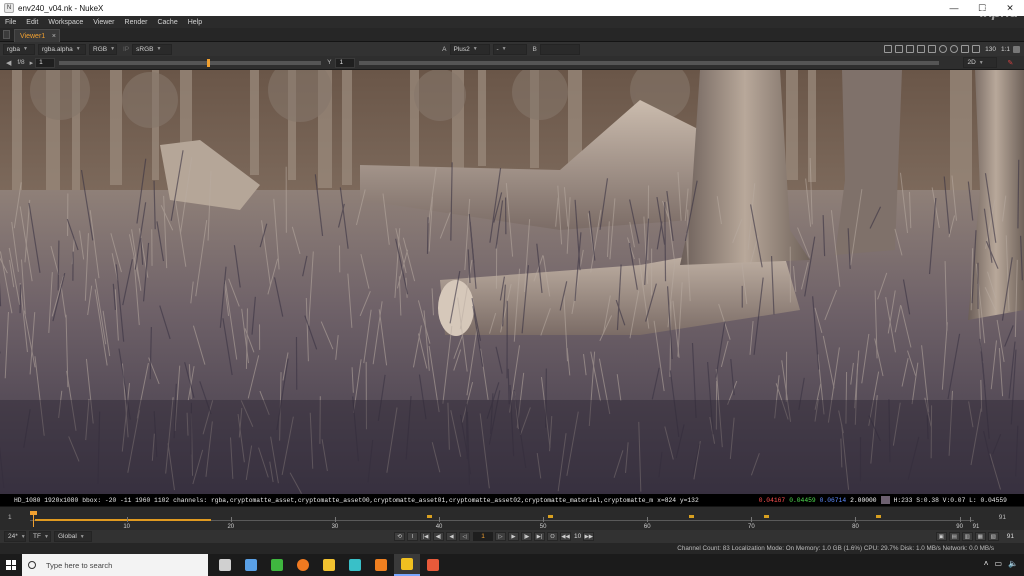 This screenshot has width=1024, height=576. What do you see at coordinates (433, 565) in the screenshot?
I see `app-red-icon` at bounding box center [433, 565].